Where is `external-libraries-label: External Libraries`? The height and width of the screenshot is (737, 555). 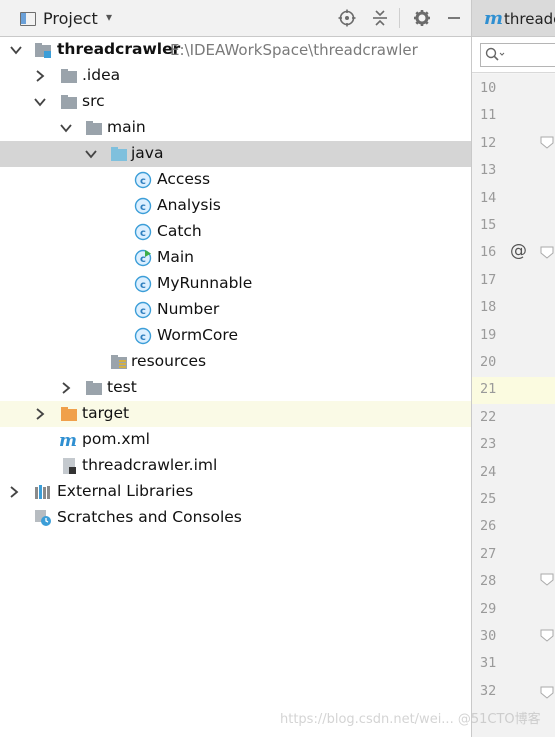 external-libraries-label: External Libraries is located at coordinates (125, 491).